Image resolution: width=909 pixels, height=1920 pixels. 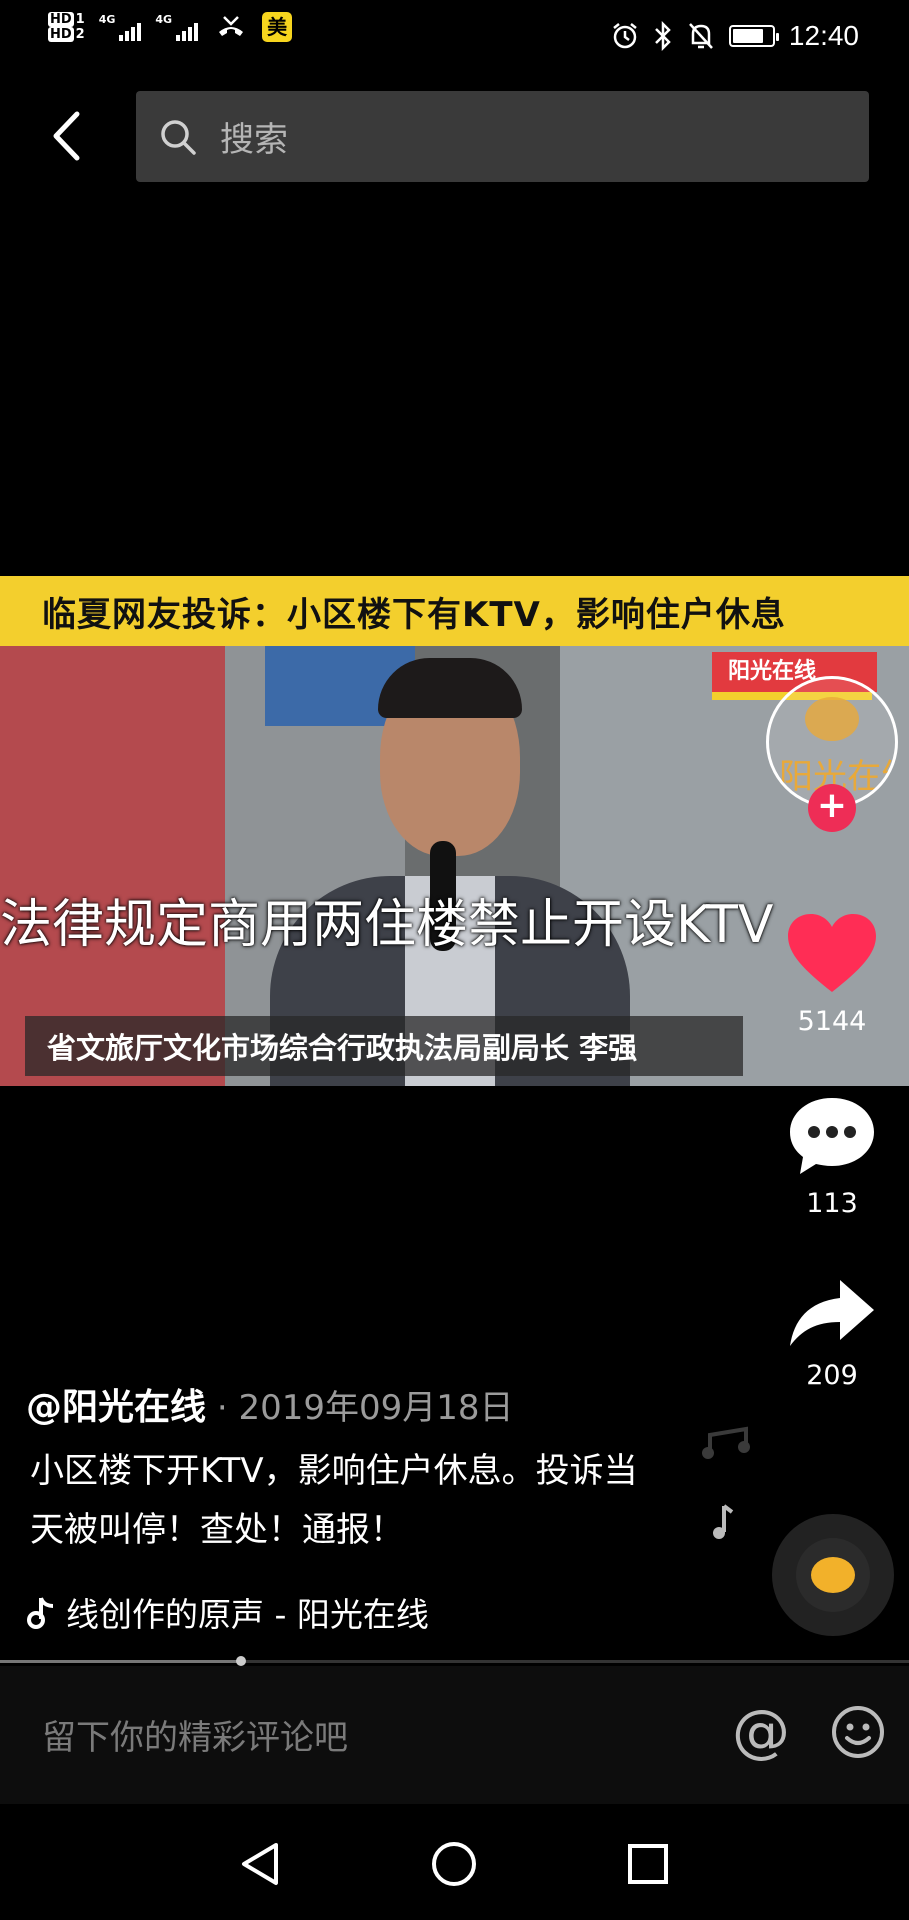 What do you see at coordinates (454, 39) in the screenshot?
I see `status-bar: HD 1 HD 2 4G 4G 美 12:40` at bounding box center [454, 39].